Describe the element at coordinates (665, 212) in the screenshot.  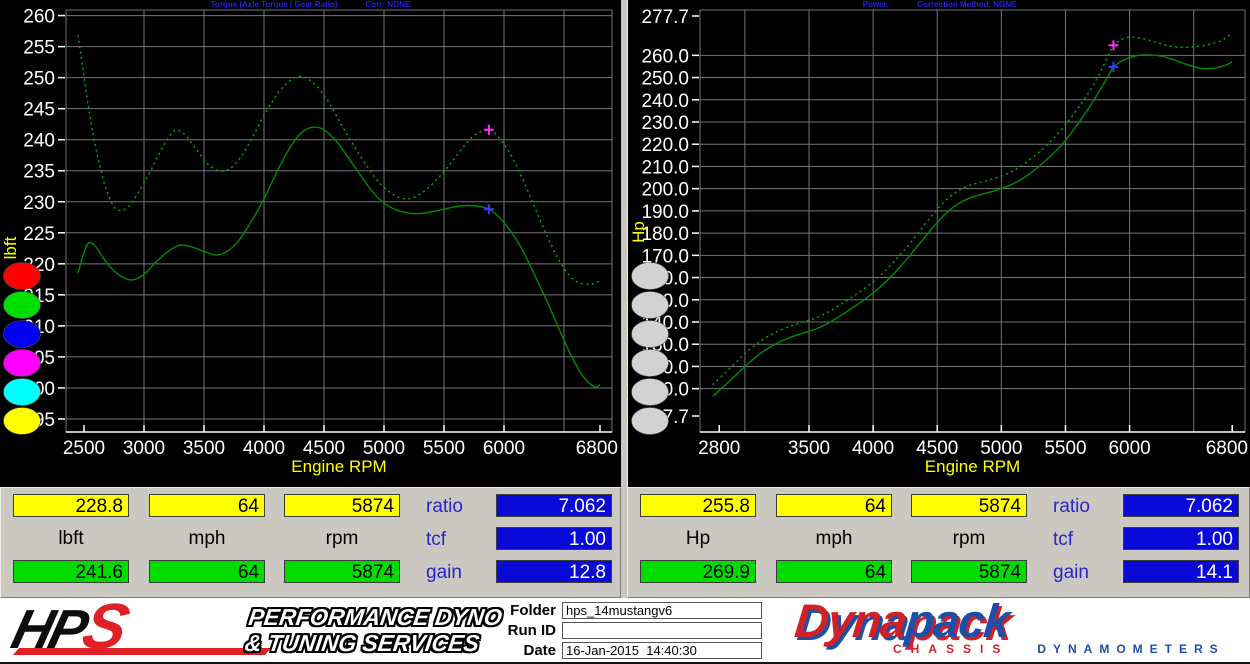
I see `svg-text: 190.0` at that location.